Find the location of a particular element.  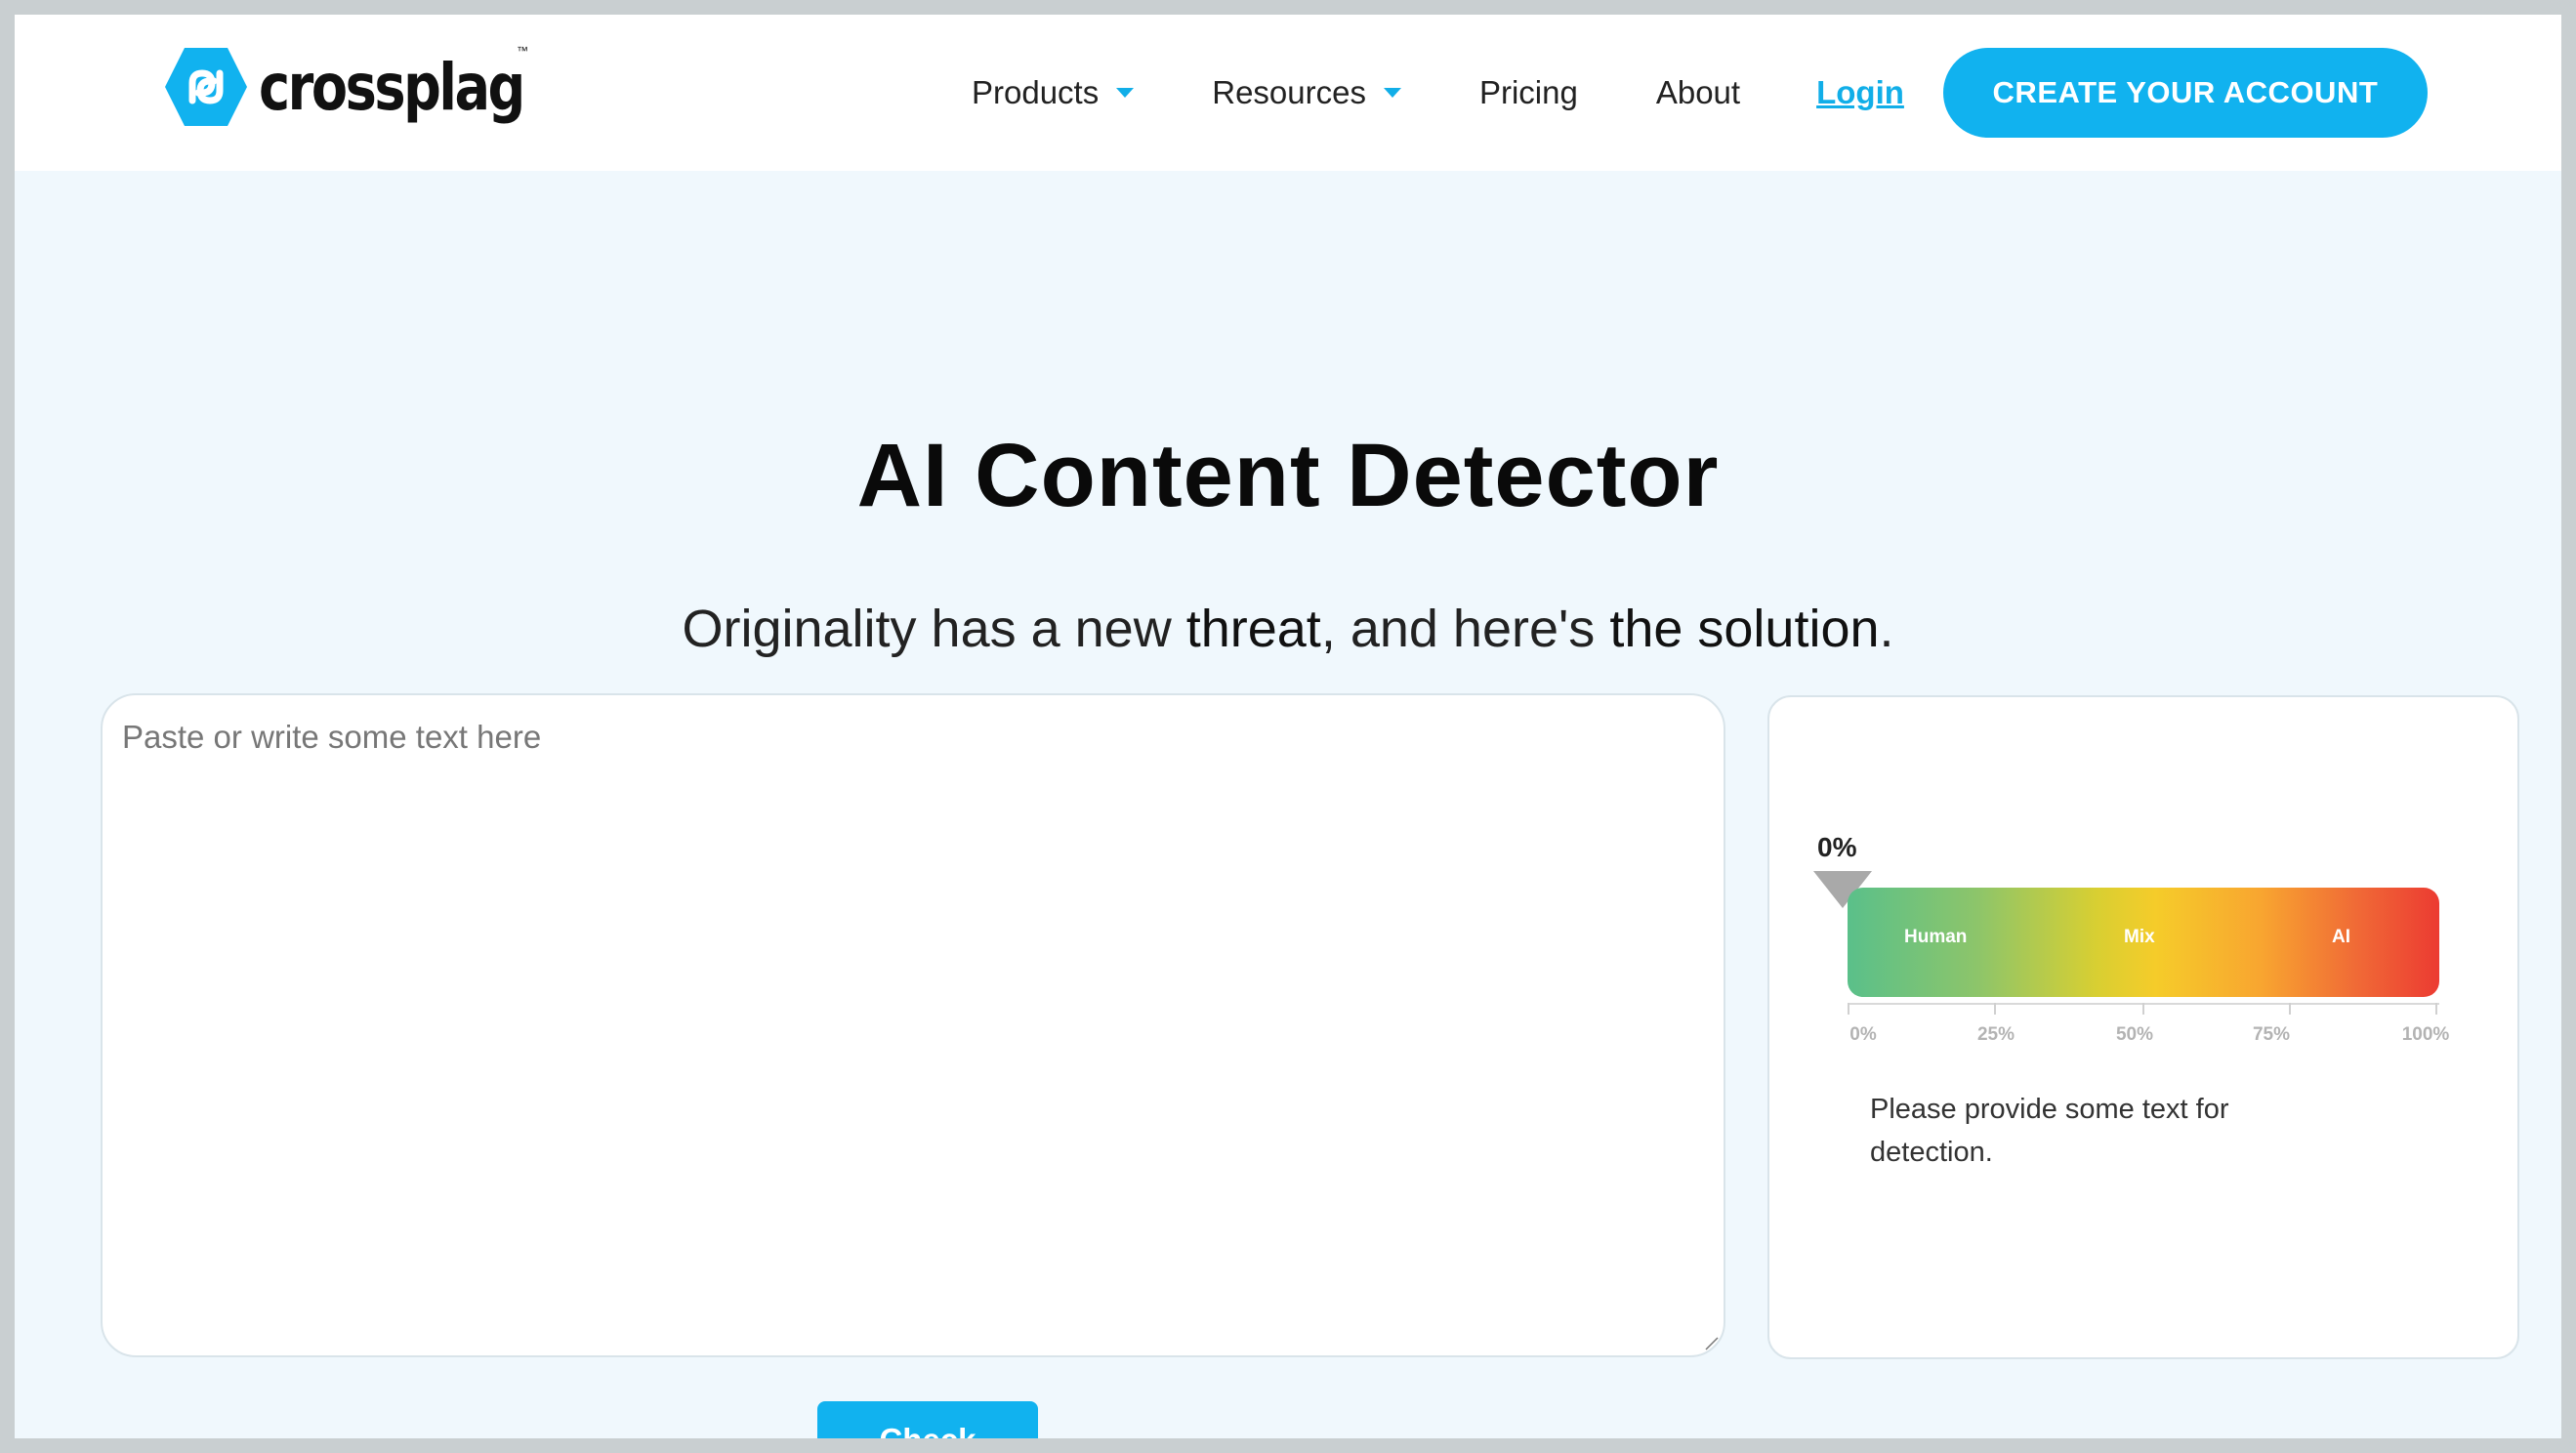

subtitle-text: , and here's is located at coordinates (1465, 629).